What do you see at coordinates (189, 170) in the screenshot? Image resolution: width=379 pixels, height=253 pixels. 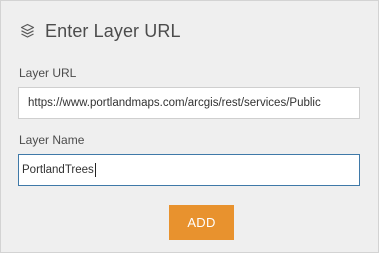 I see `layer-name-input: PortlandTrees` at bounding box center [189, 170].